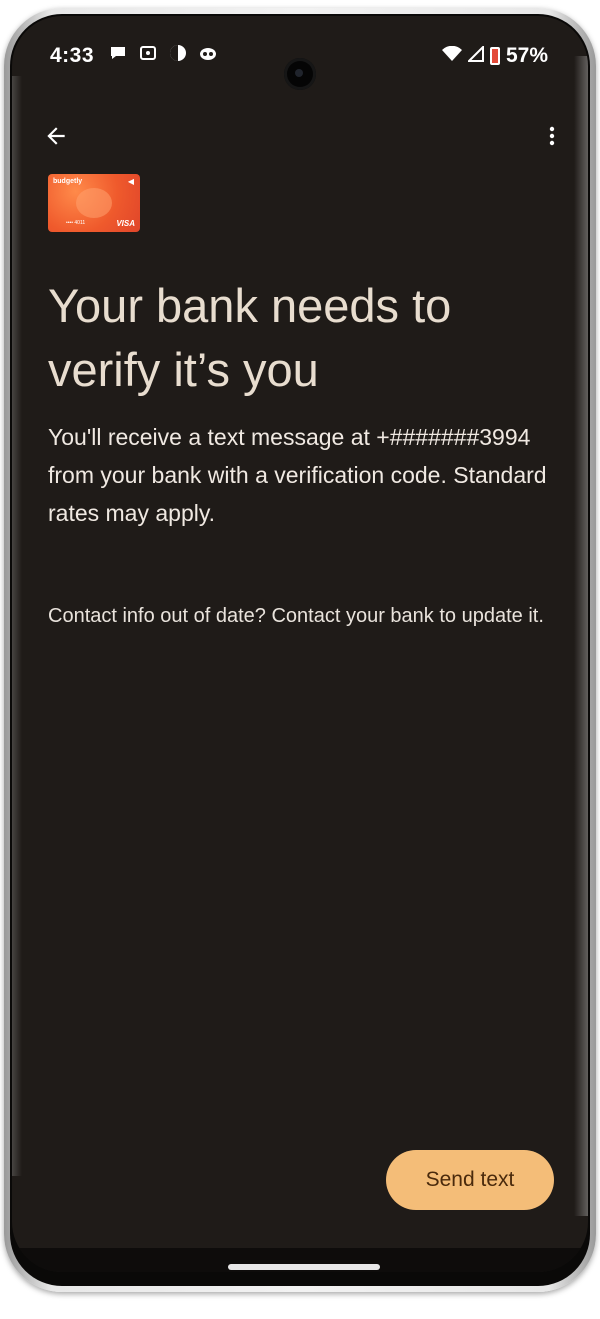 The width and height of the screenshot is (600, 1319). I want to click on arrow-back-icon, so click(56, 136).